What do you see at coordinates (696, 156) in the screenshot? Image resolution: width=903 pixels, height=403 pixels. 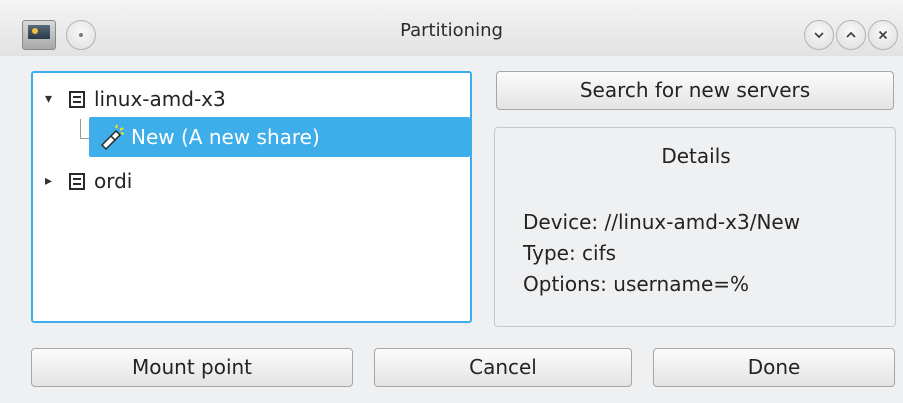 I see `details-title: Details` at bounding box center [696, 156].